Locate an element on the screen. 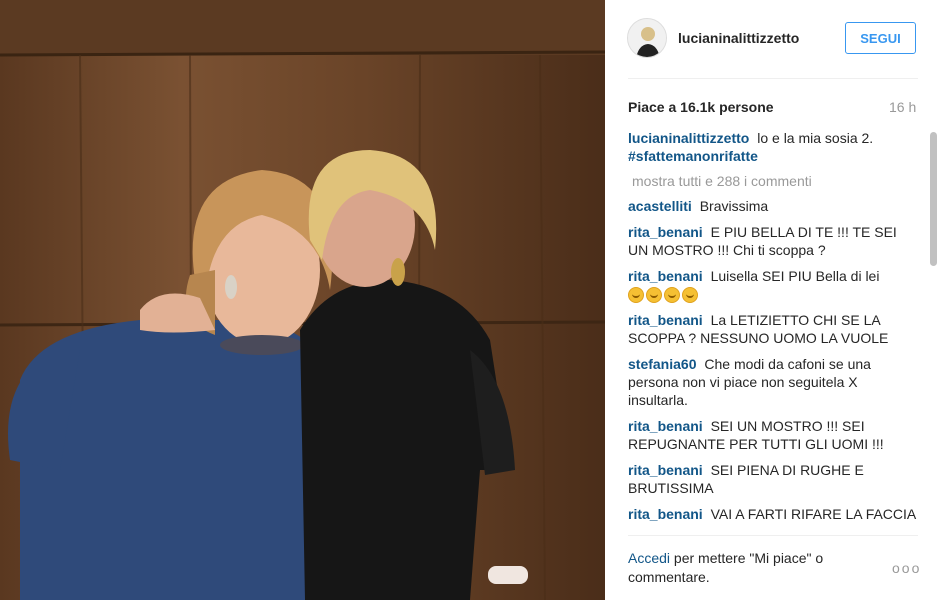  profile-avatar is located at coordinates (647, 38).